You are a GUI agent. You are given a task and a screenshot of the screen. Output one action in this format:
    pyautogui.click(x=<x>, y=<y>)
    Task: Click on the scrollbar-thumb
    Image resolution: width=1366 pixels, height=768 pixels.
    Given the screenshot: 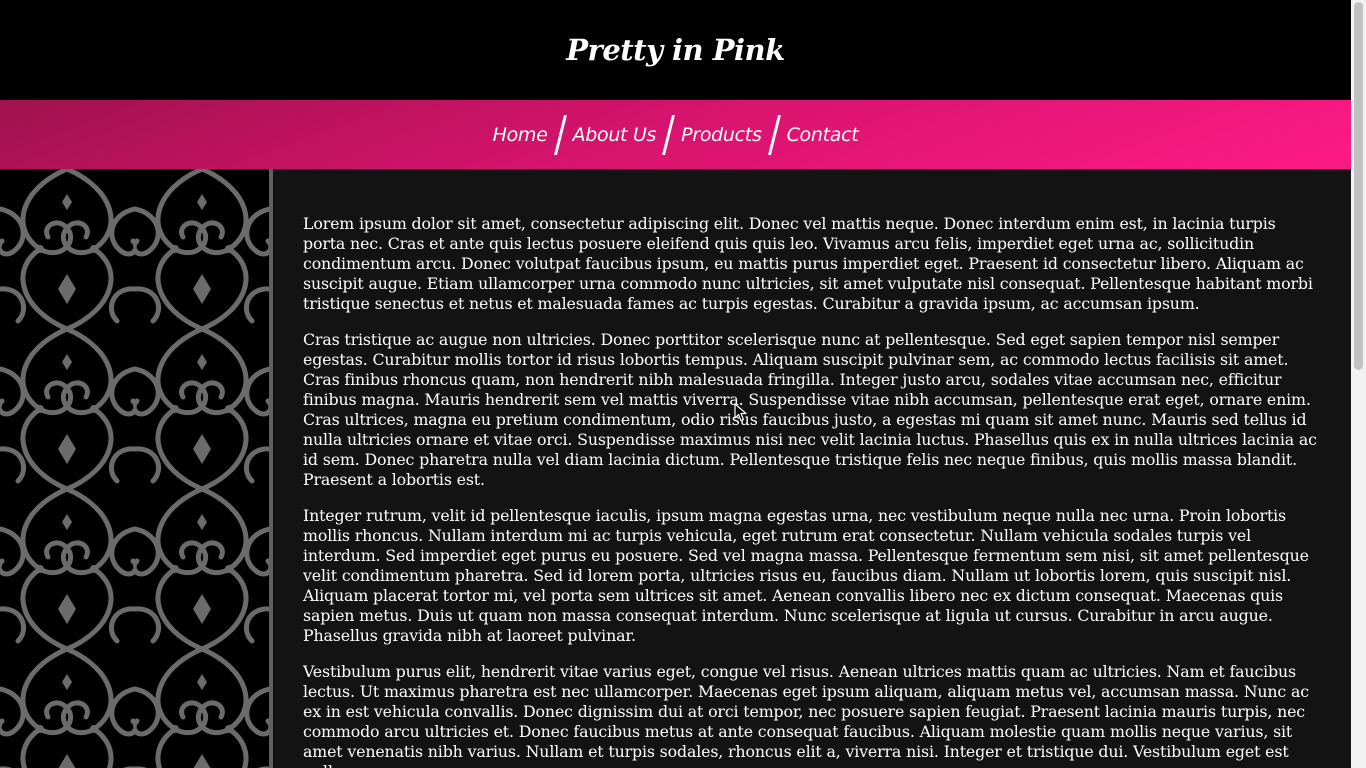 What is the action you would take?
    pyautogui.click(x=1358, y=186)
    